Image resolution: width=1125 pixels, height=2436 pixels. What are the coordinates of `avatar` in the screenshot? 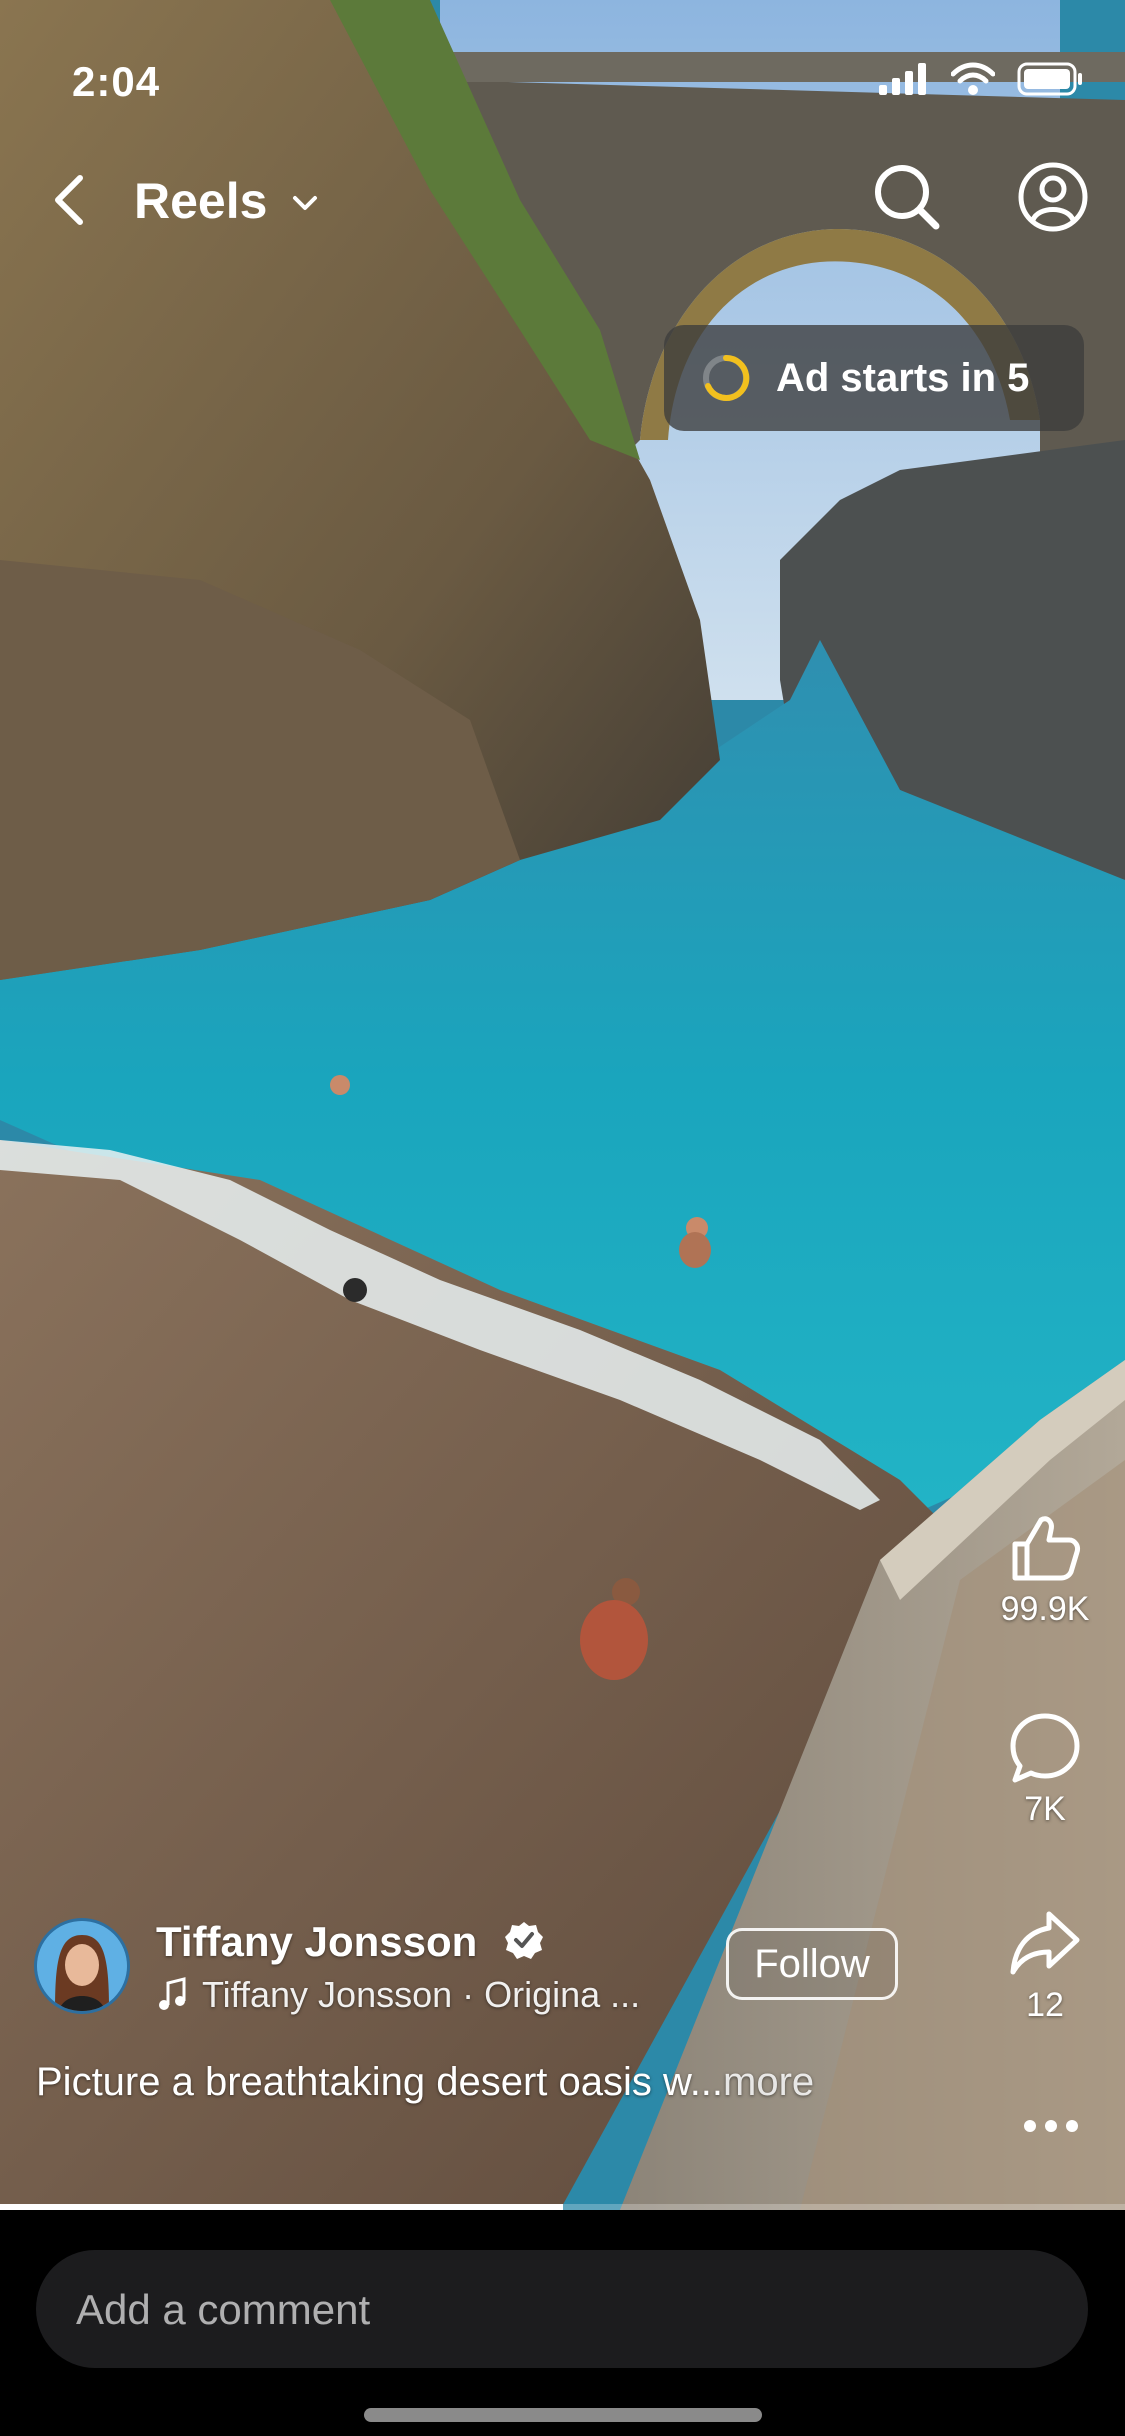 It's located at (82, 1966).